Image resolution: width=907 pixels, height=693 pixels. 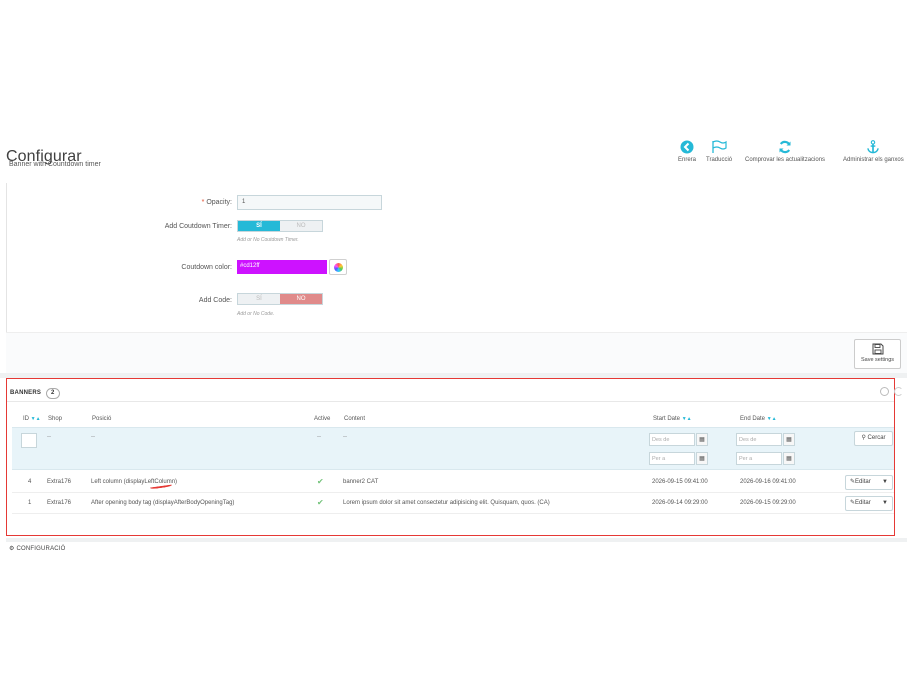 I want to click on refresh-list-icon, so click(x=898, y=391).